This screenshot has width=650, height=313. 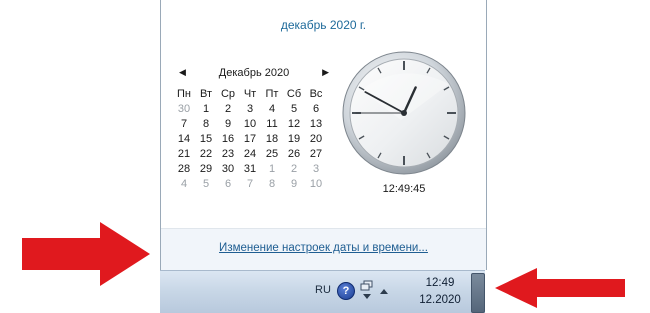 I want to click on calendar-day: 28, so click(x=184, y=168).